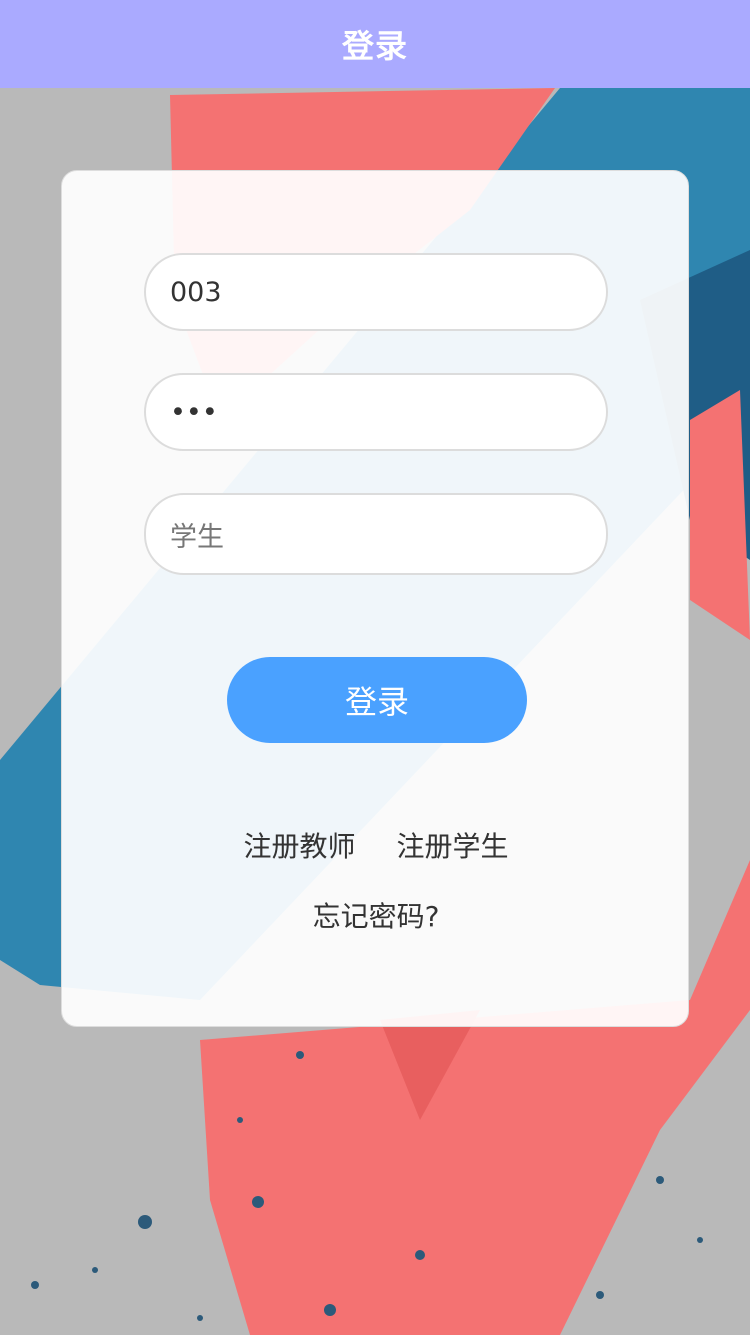  Describe the element at coordinates (377, 700) in the screenshot. I see `login-button: 登录` at that location.